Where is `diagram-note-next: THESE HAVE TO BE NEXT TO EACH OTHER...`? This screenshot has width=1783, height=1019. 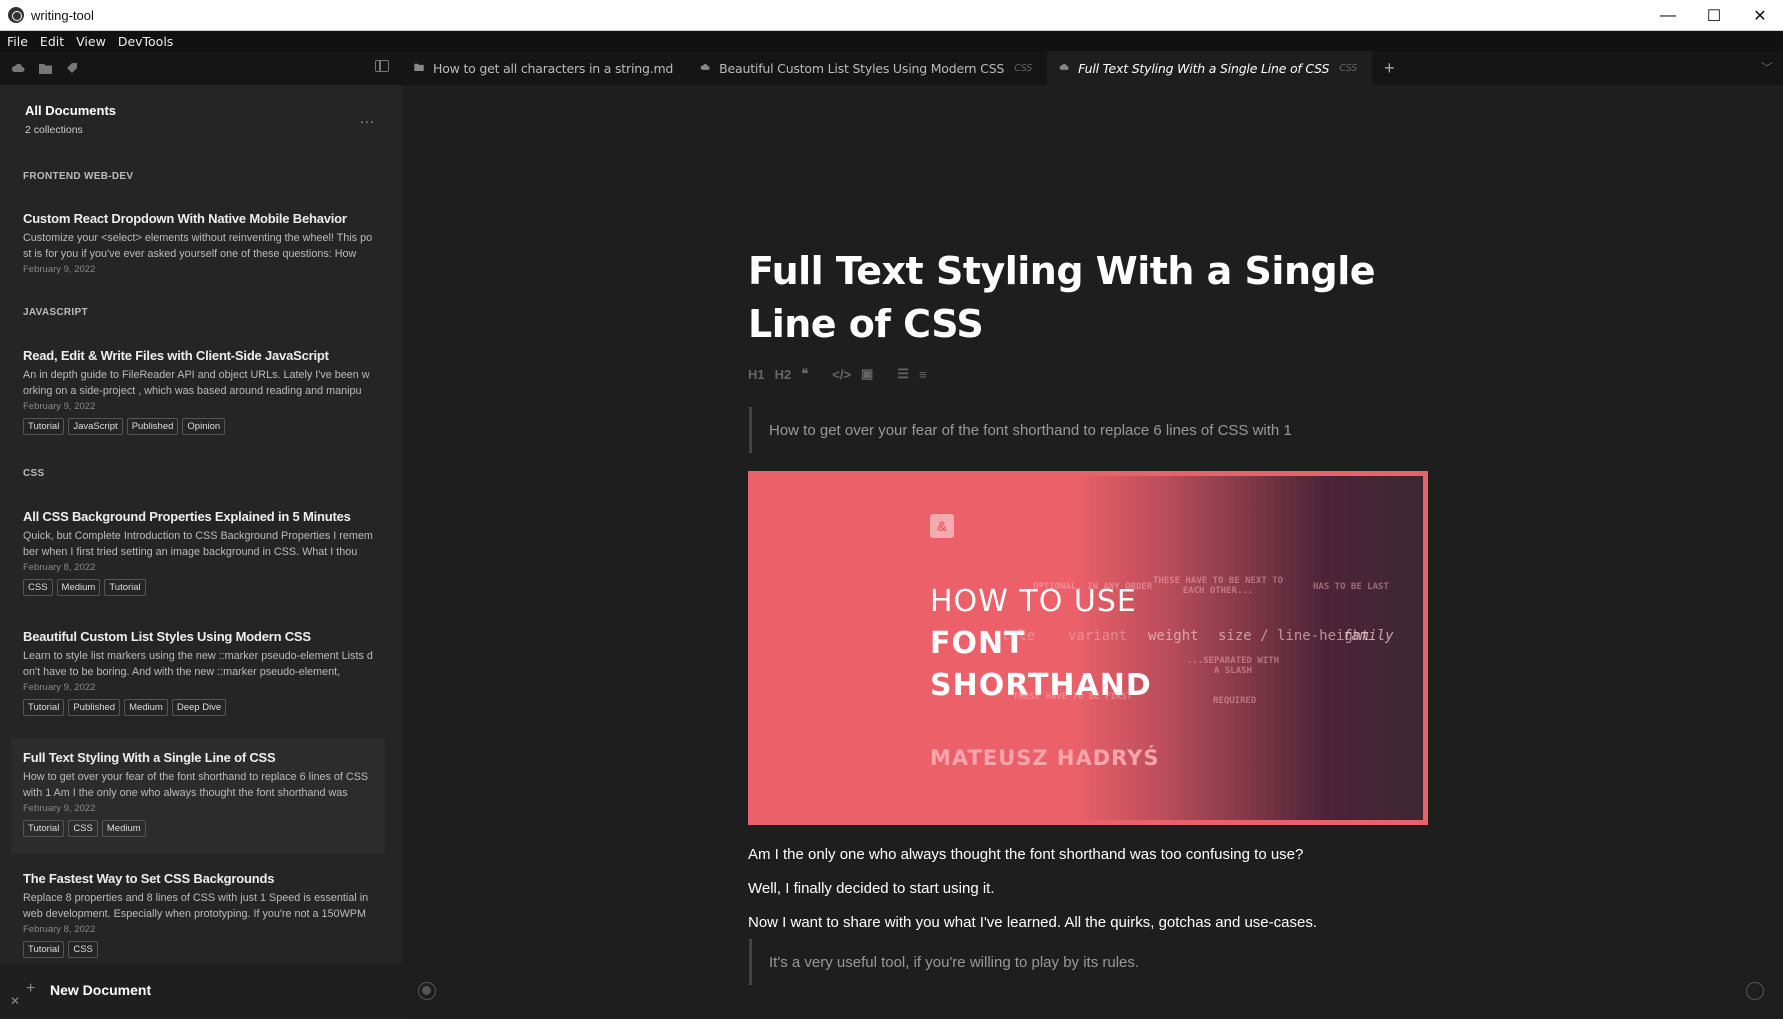
diagram-note-next: THESE HAVE TO BE NEXT TO EACH OTHER... is located at coordinates (1218, 586).